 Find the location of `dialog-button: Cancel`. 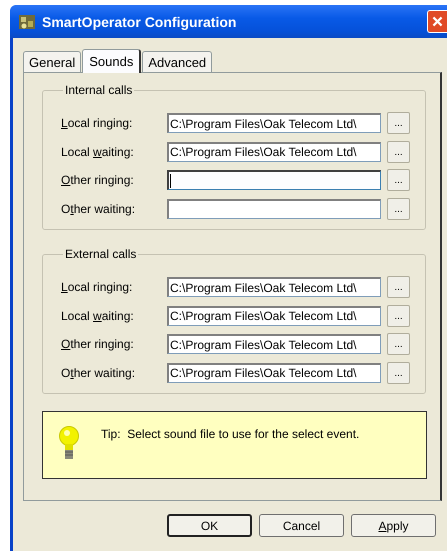

dialog-button: Cancel is located at coordinates (301, 525).